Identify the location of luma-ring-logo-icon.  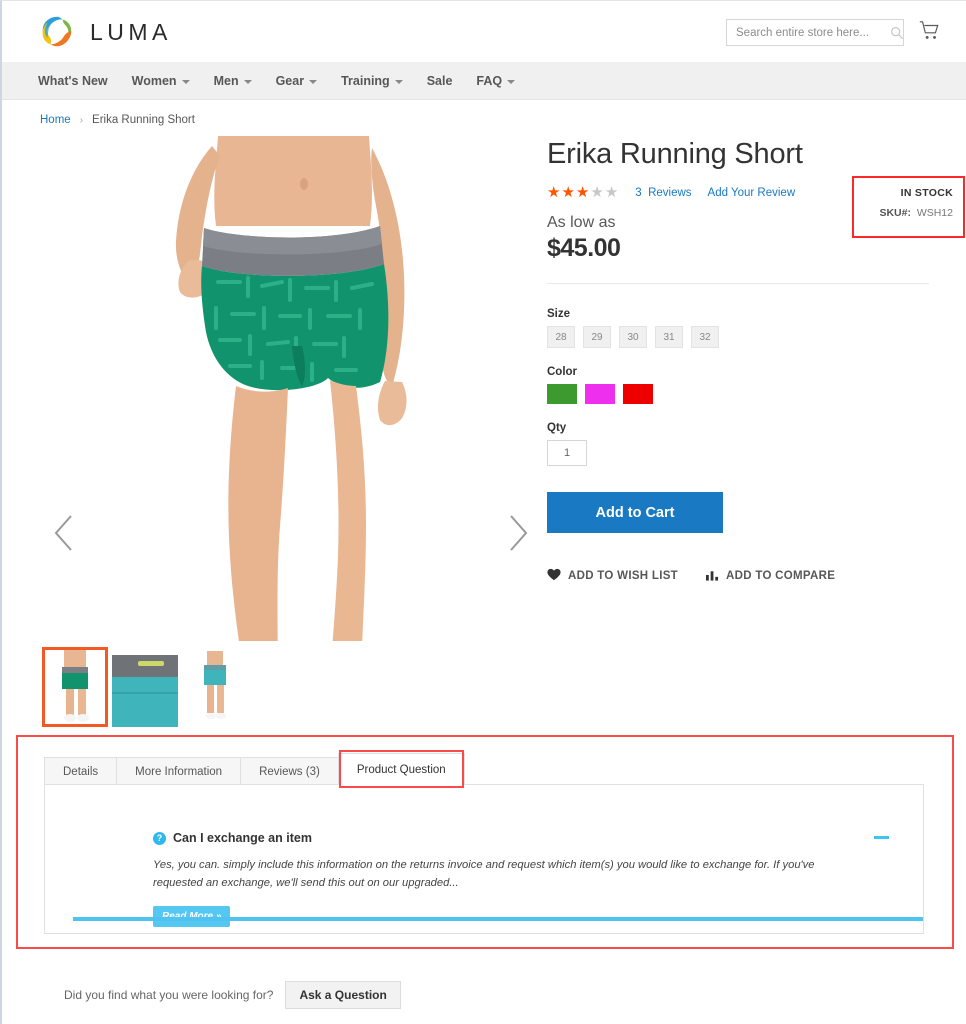
(57, 32).